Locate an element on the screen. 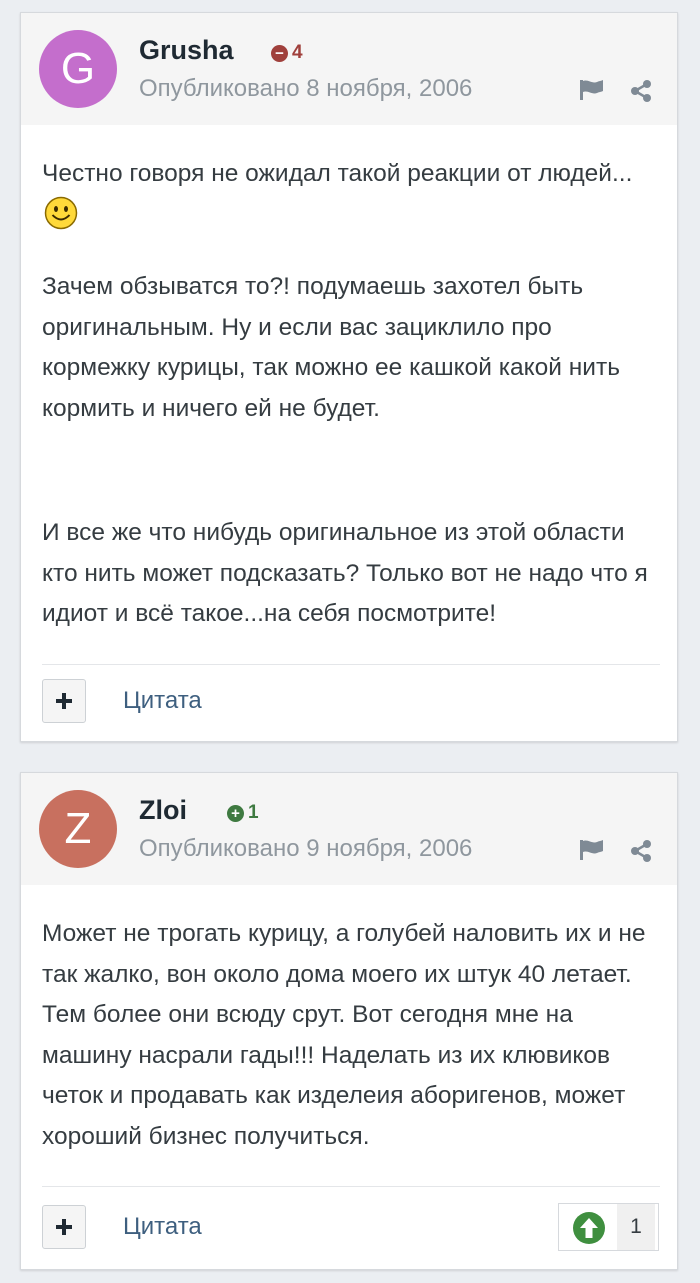 This screenshot has width=700, height=1283. author-name: Grusha is located at coordinates (186, 50).